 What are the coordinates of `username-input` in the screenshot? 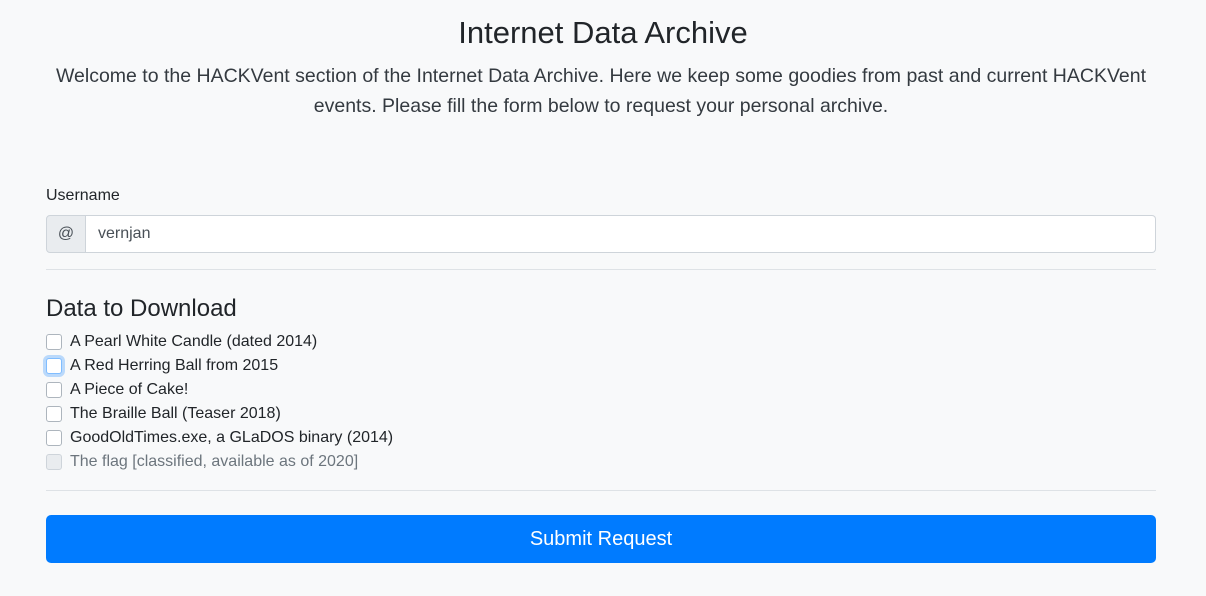 It's located at (621, 234).